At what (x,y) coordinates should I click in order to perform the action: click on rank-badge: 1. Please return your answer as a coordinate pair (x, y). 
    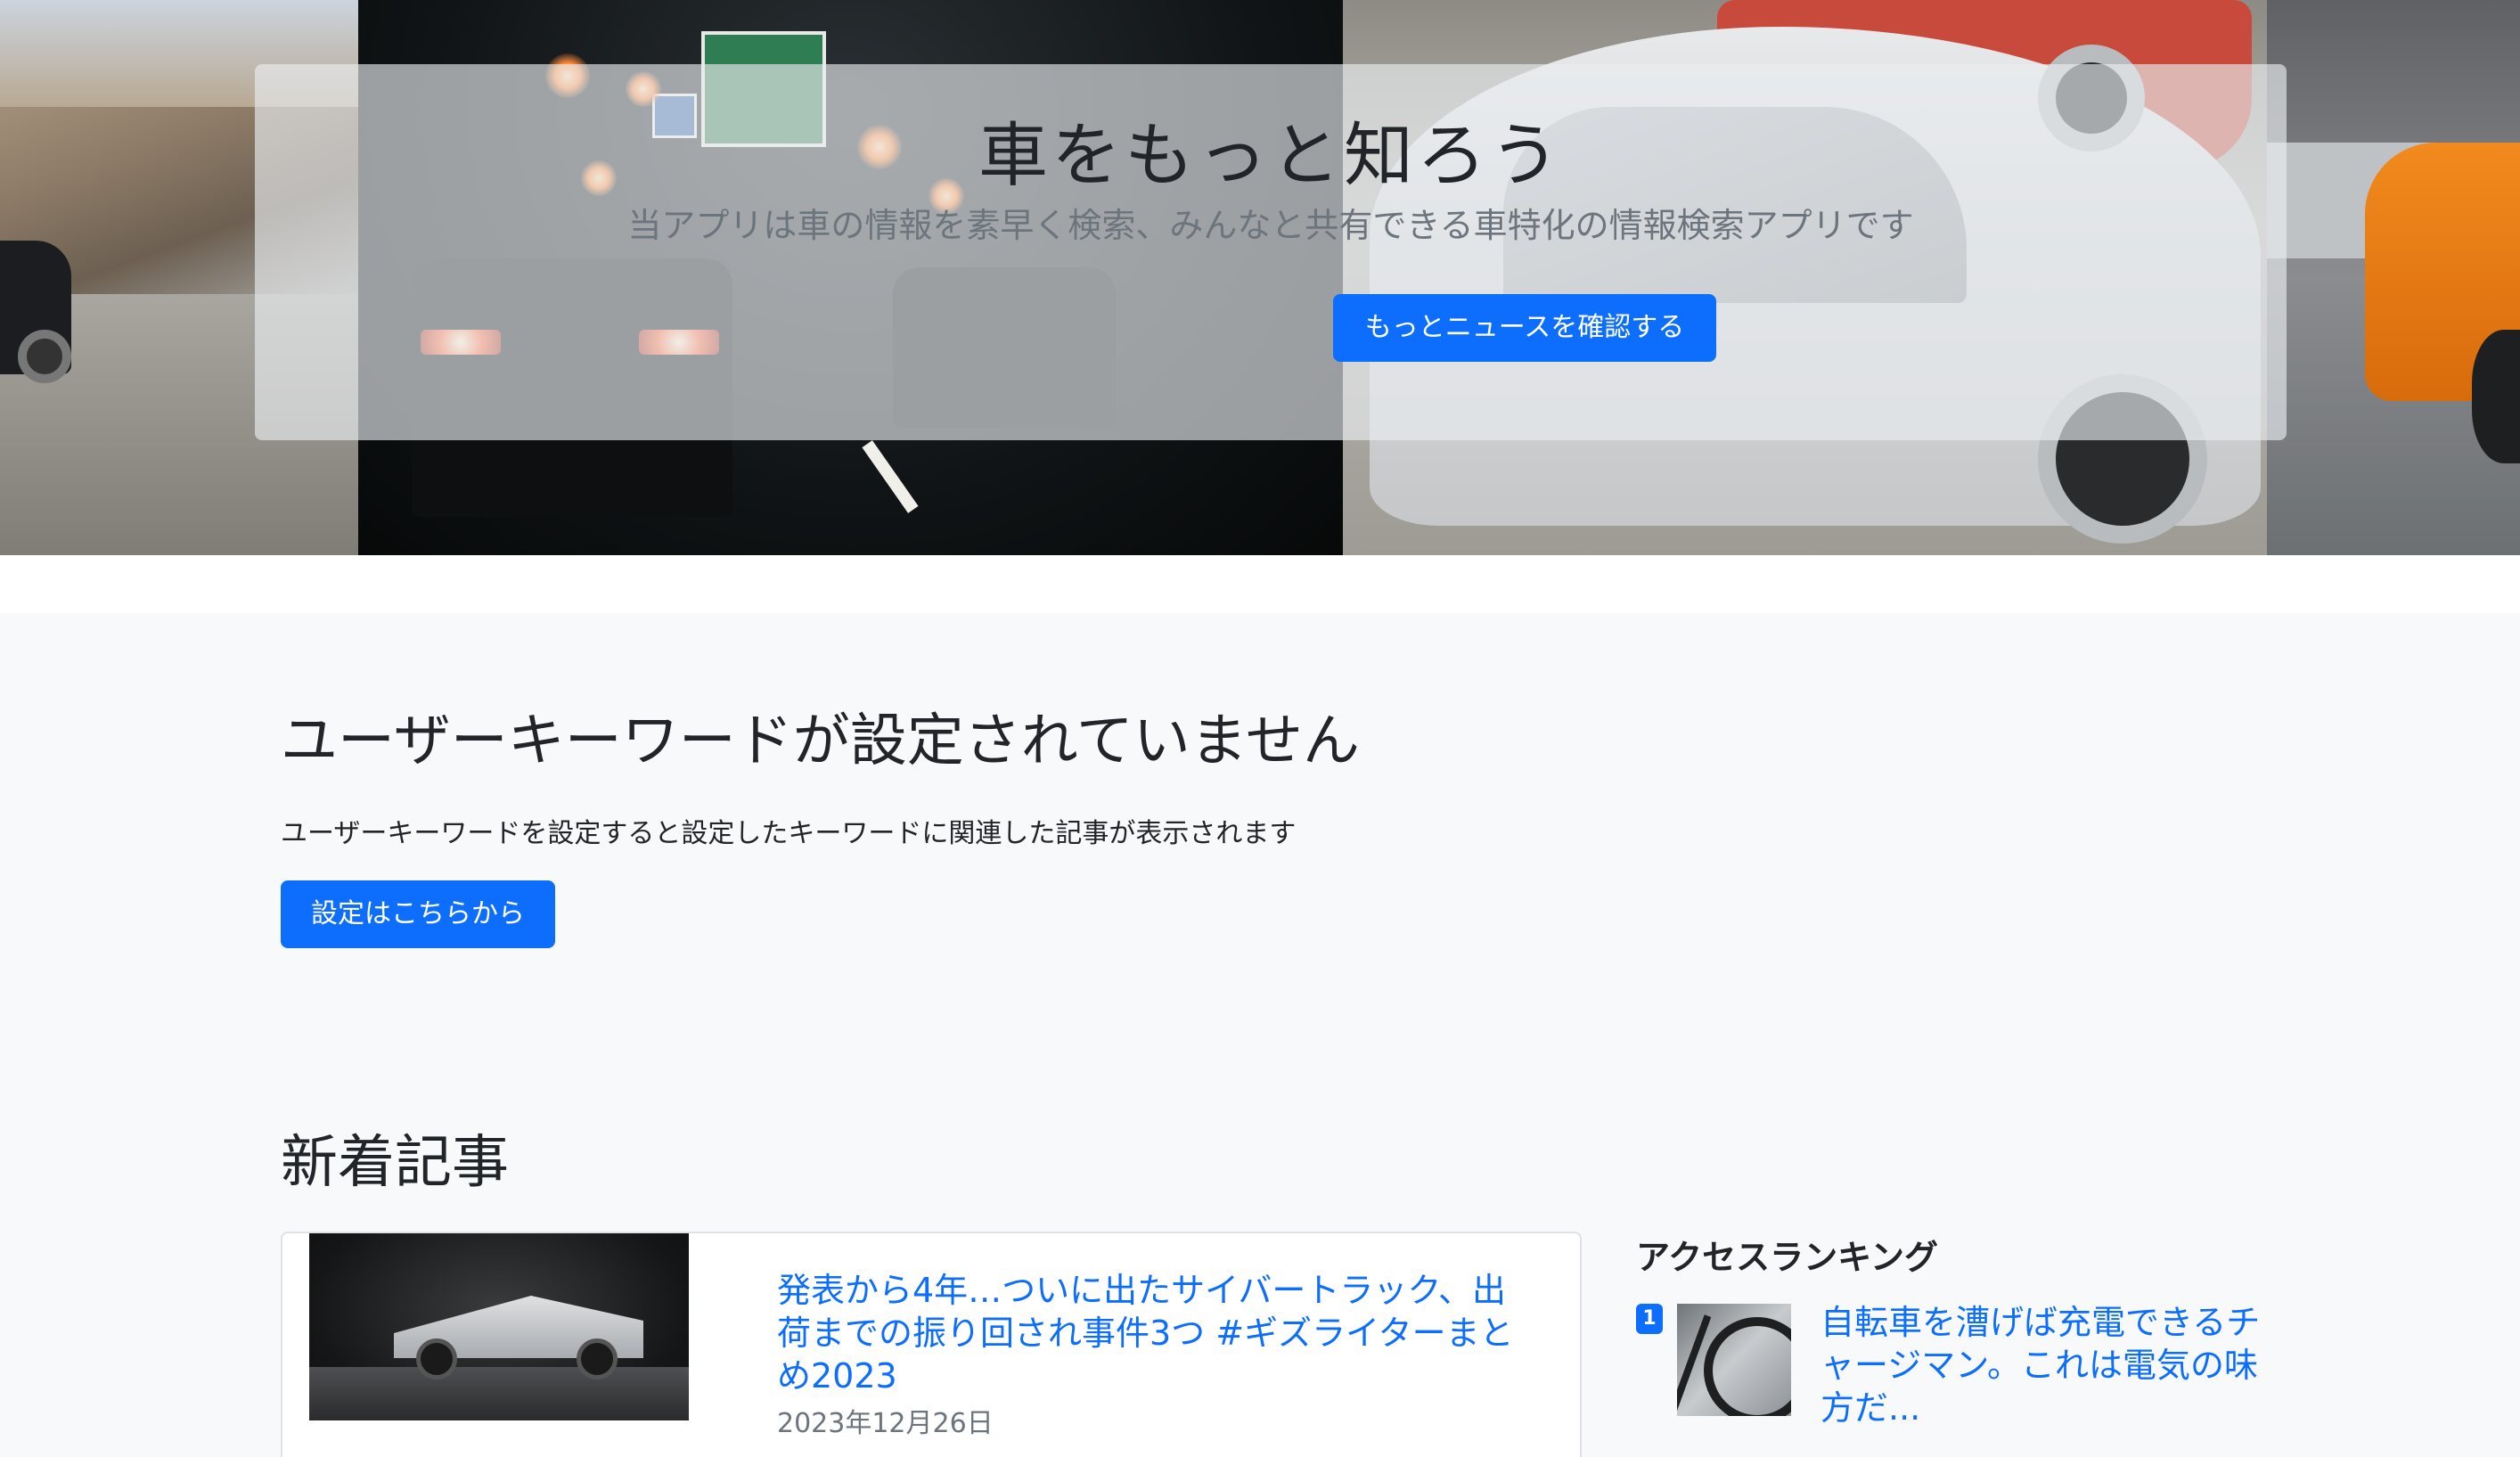
    Looking at the image, I should click on (1649, 1319).